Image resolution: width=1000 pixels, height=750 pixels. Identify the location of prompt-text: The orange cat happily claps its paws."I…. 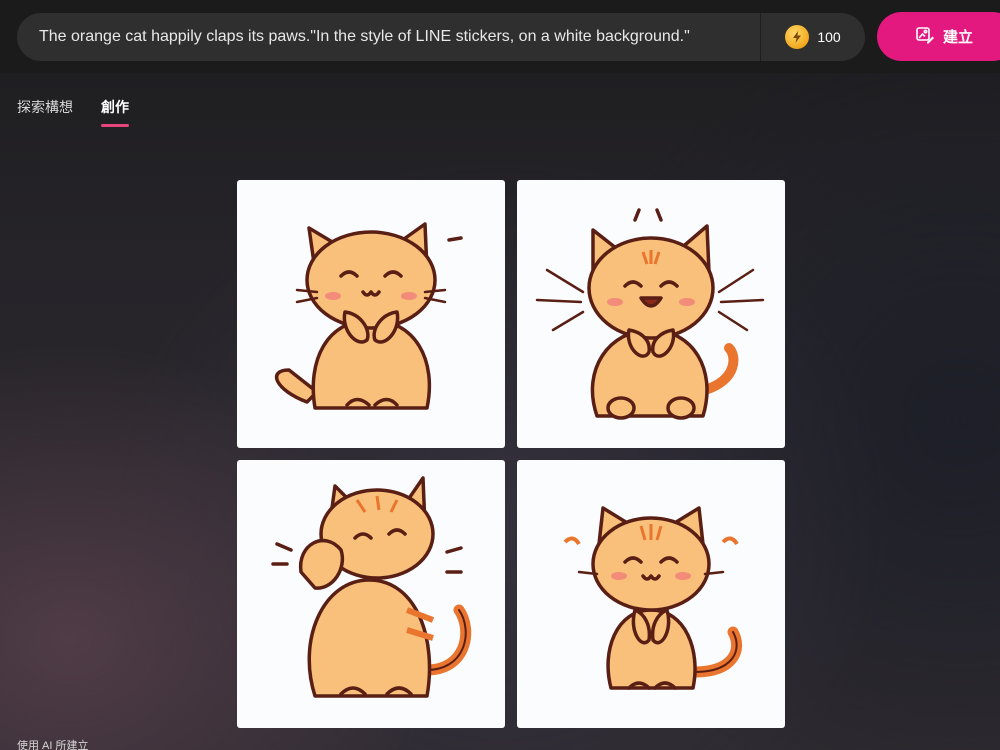
(388, 37).